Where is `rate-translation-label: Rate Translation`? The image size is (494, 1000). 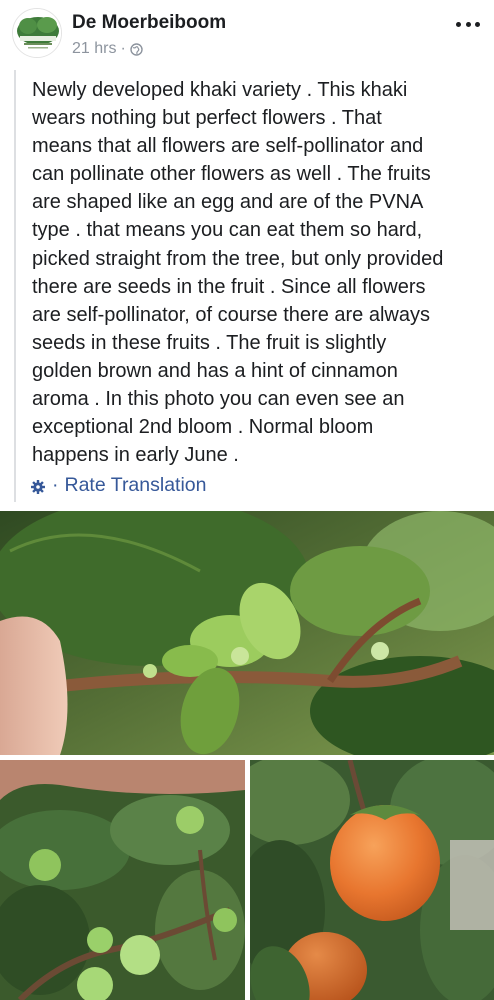 rate-translation-label: Rate Translation is located at coordinates (135, 485).